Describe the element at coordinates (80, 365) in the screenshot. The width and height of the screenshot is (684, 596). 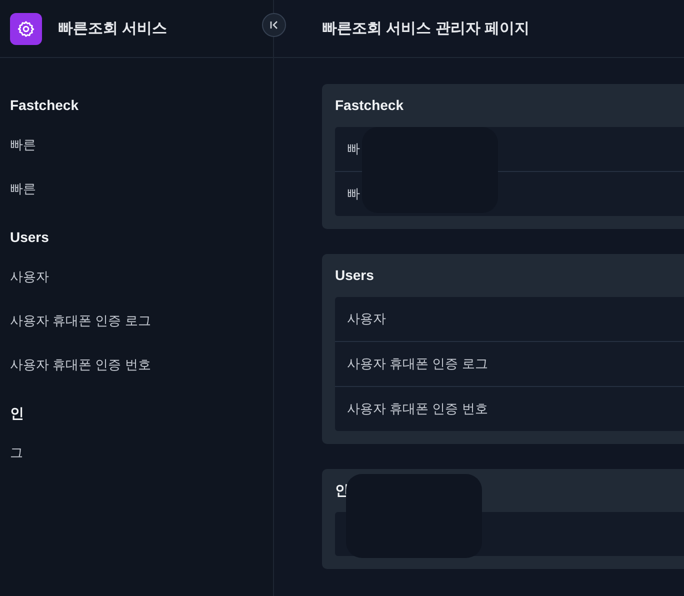
I see `sidebar-item: 사용자 휴대폰 인증 번호` at that location.